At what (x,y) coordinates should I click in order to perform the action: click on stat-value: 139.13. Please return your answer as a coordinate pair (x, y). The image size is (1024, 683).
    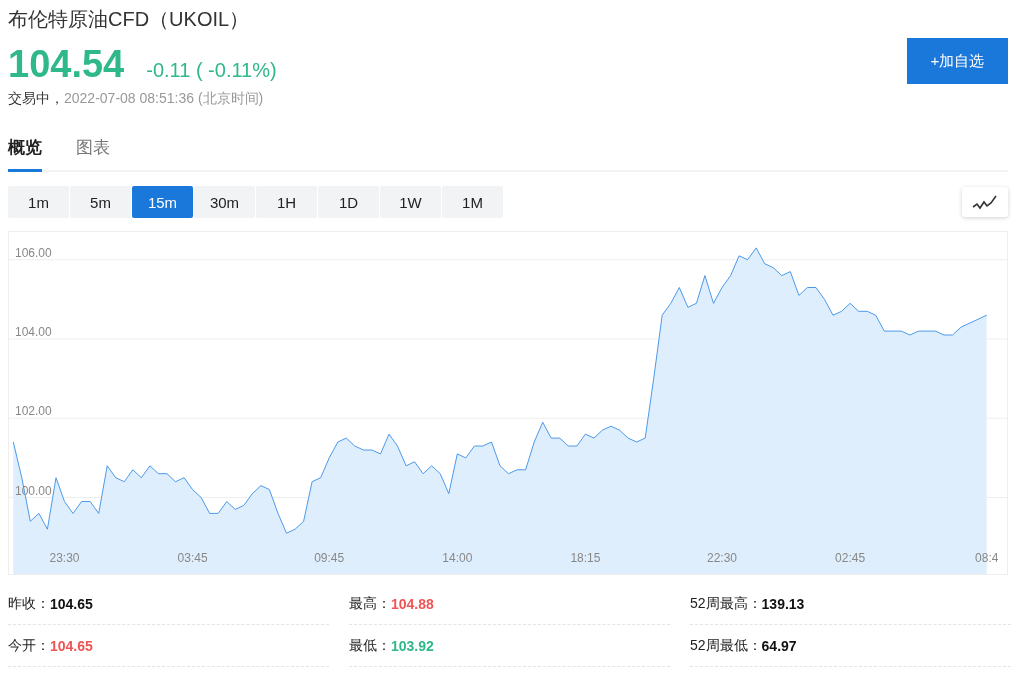
    Looking at the image, I should click on (783, 603).